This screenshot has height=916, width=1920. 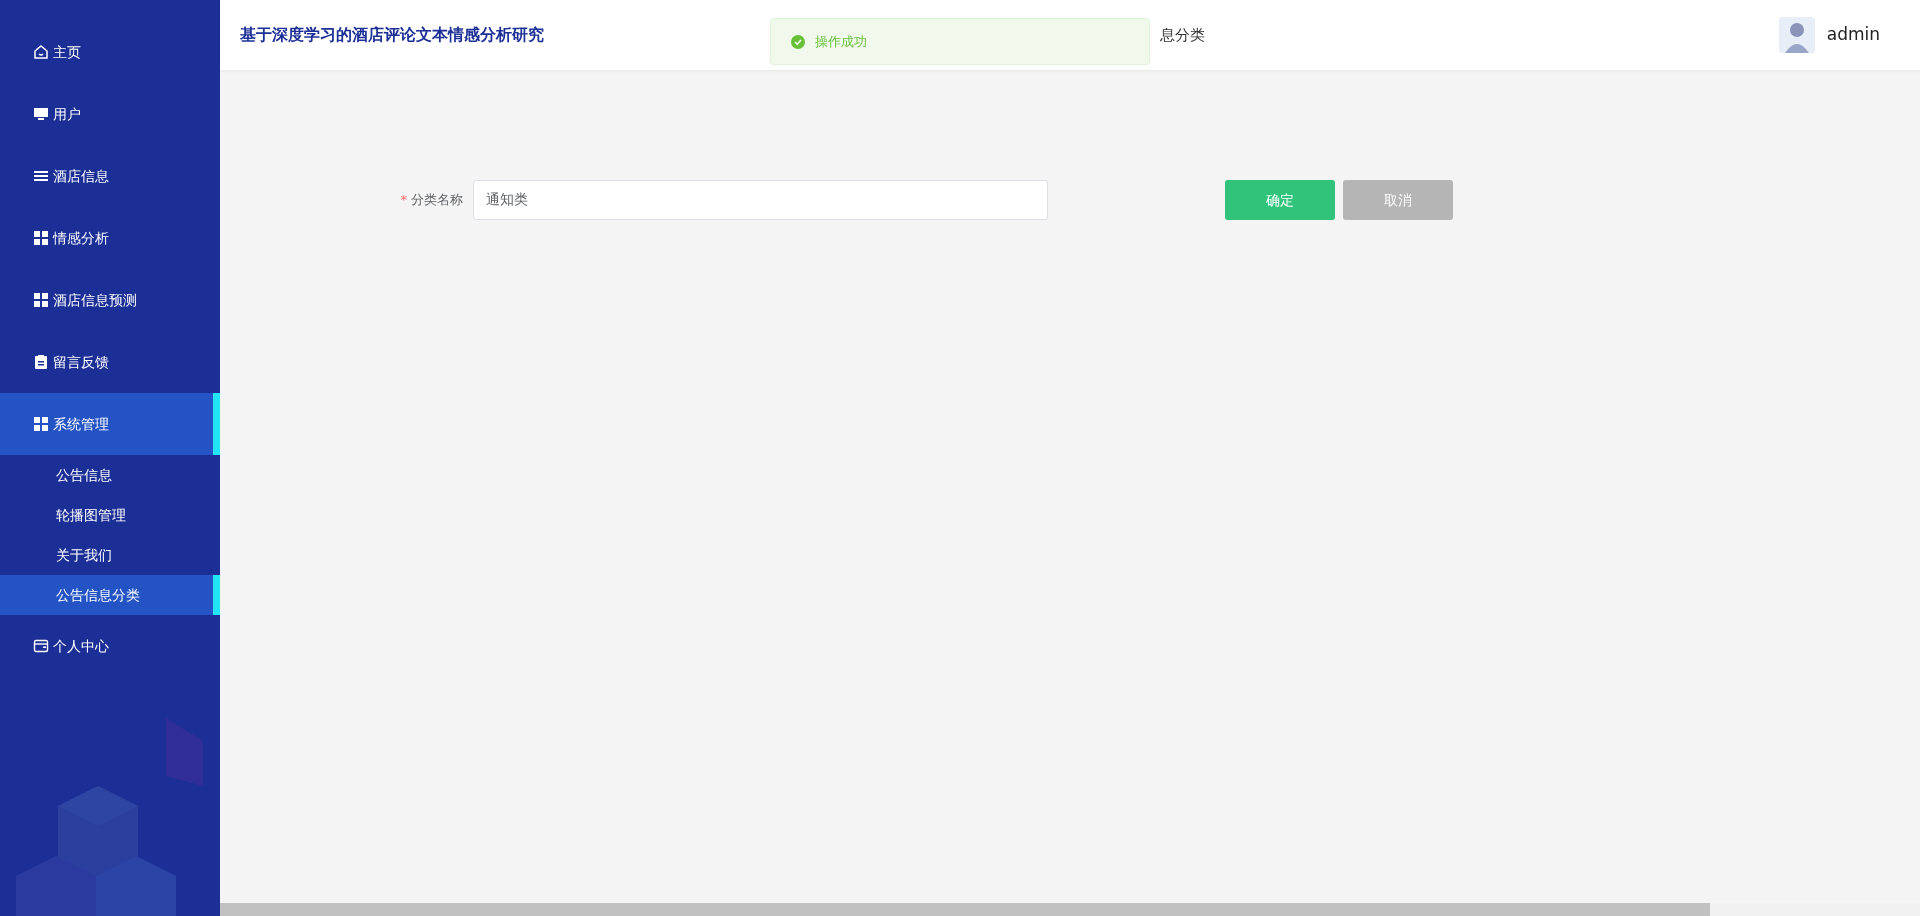 What do you see at coordinates (403, 200) in the screenshot?
I see `required-asterisk: *` at bounding box center [403, 200].